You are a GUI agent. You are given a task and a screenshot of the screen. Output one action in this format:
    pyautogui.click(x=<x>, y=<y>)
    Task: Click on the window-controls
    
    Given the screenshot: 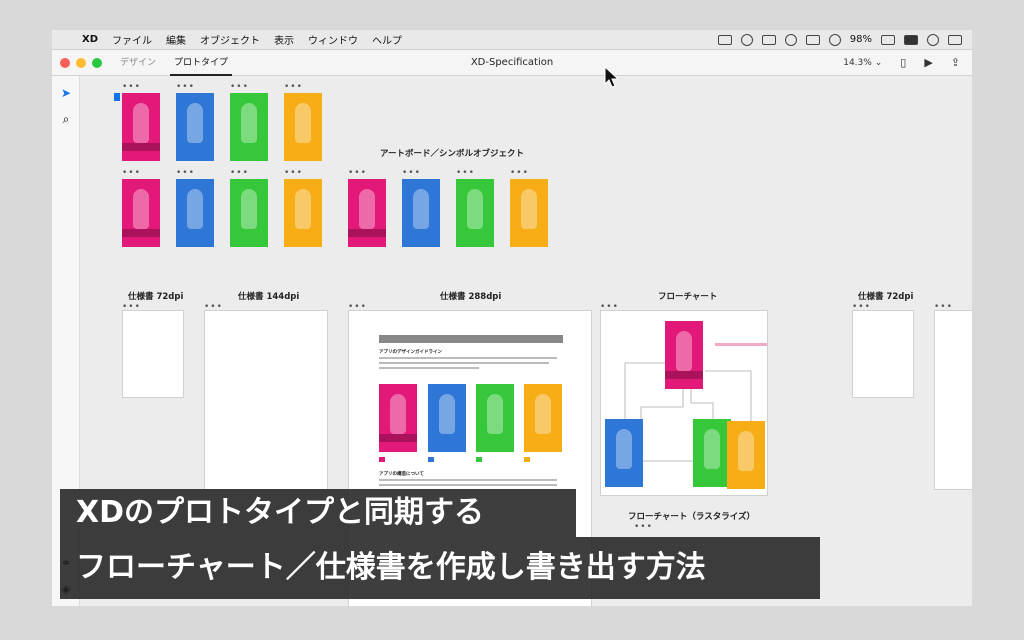 What is the action you would take?
    pyautogui.click(x=81, y=62)
    